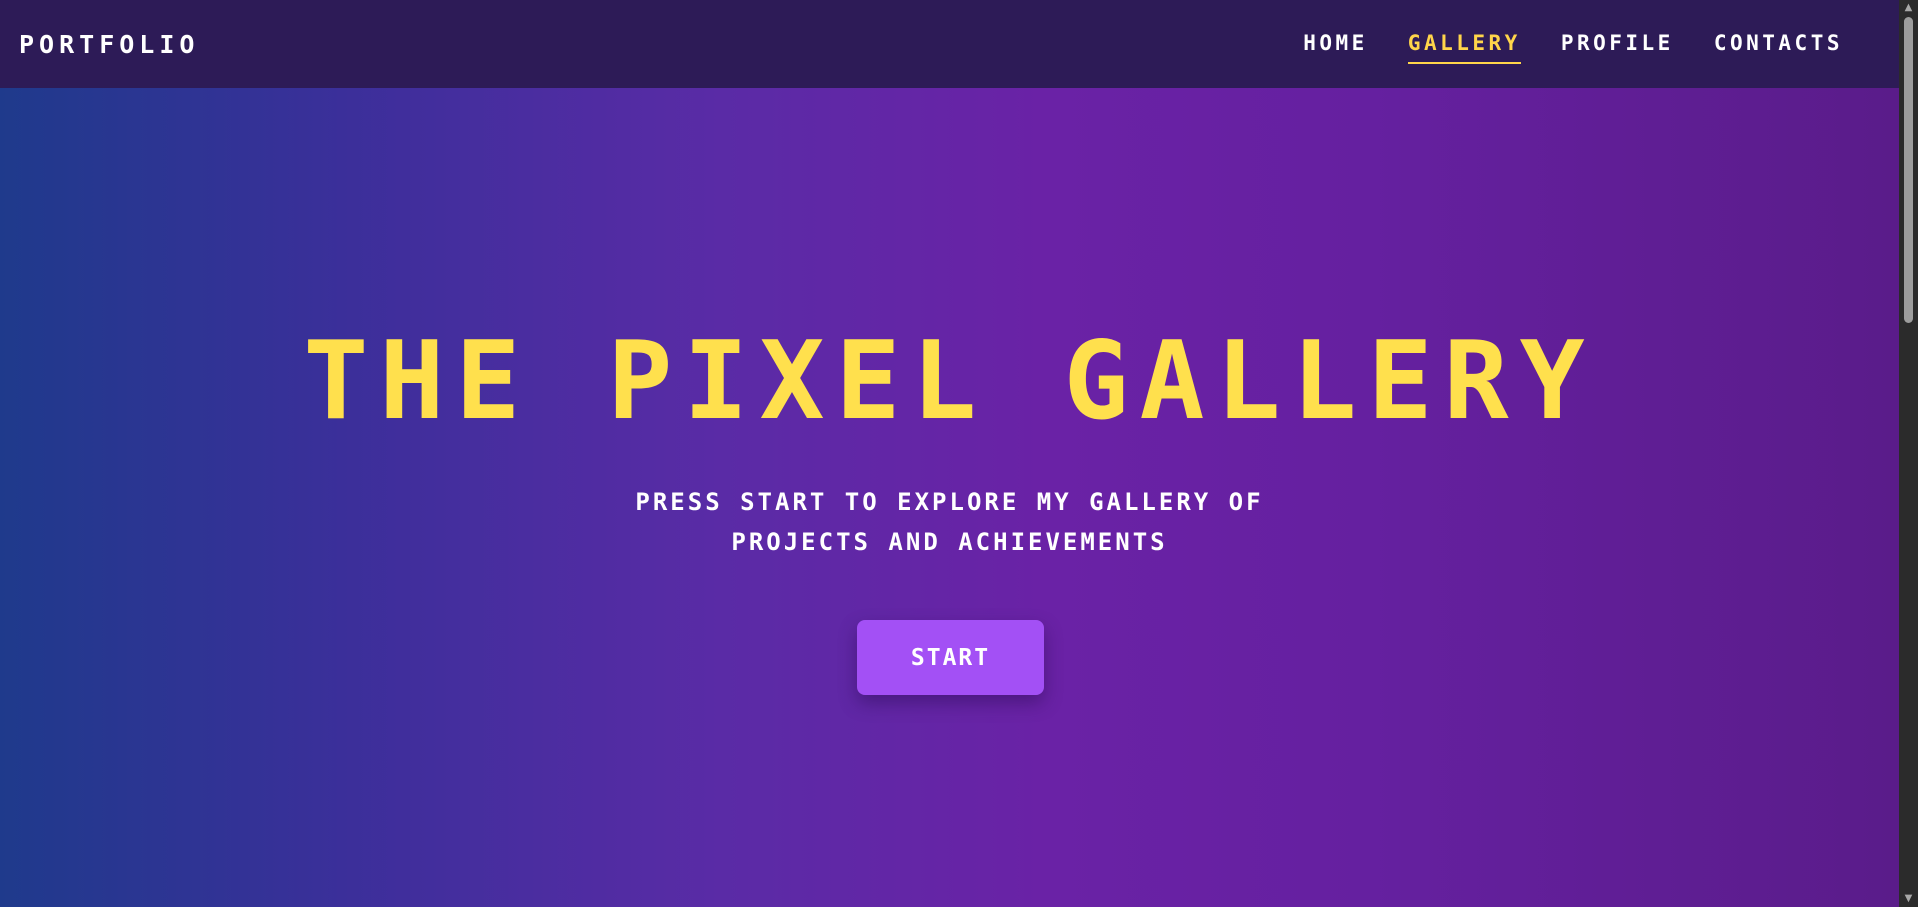 The width and height of the screenshot is (1918, 907). I want to click on brand-logo: PORTFOLIO, so click(109, 44).